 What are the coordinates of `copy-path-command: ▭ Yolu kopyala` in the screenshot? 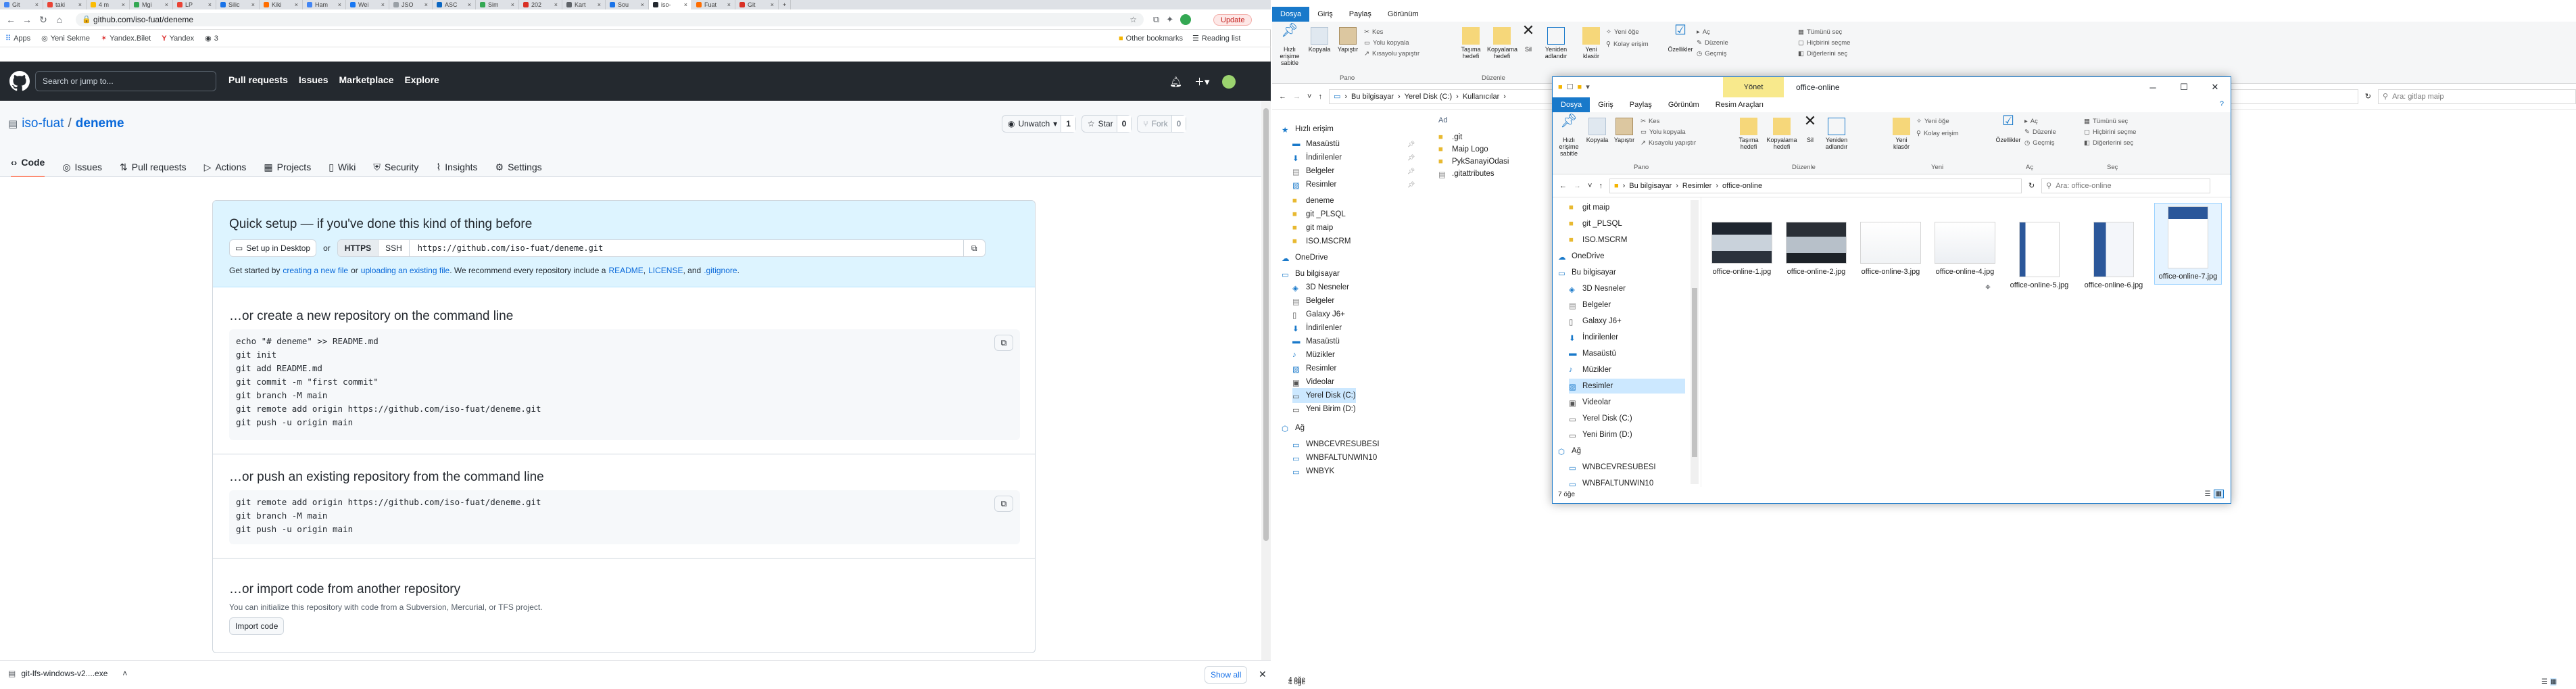 It's located at (1663, 132).